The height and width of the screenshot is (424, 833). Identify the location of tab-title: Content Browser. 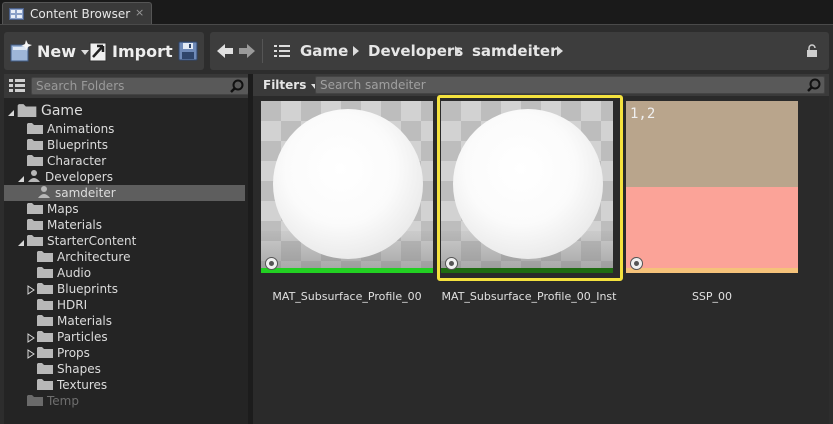
(80, 14).